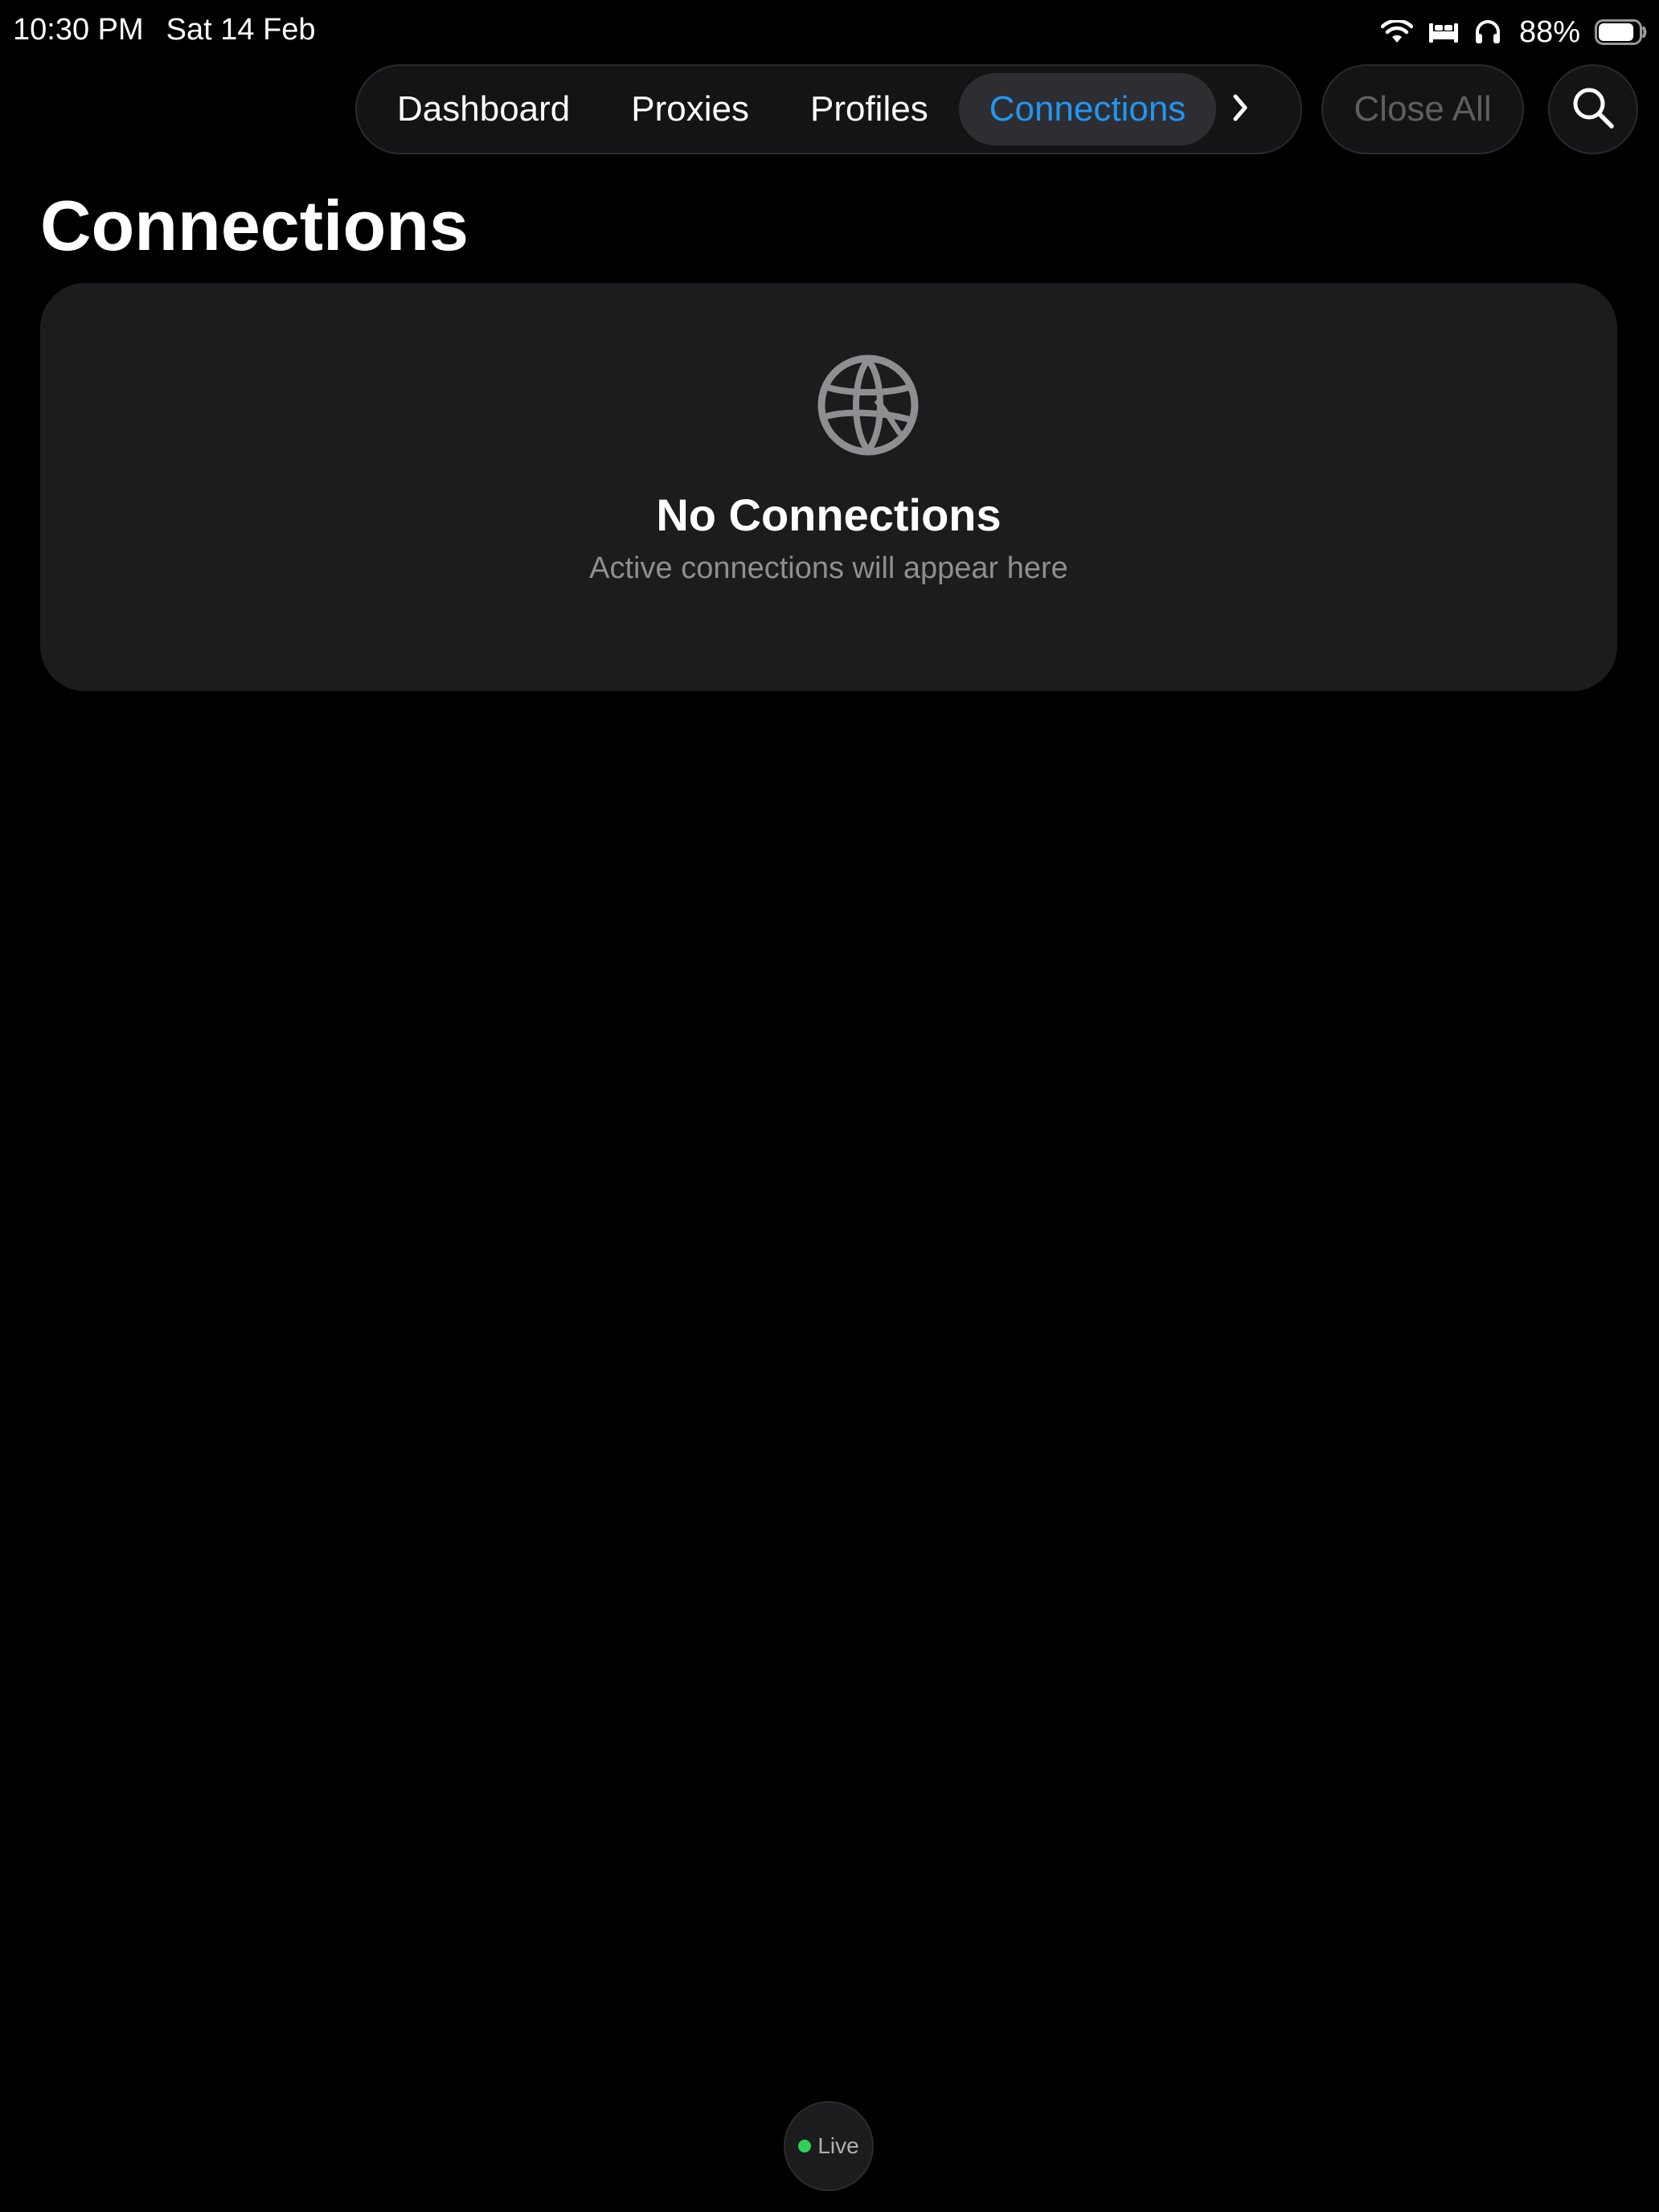 The image size is (1659, 2212). What do you see at coordinates (690, 109) in the screenshot?
I see `tab-proxies: Proxies` at bounding box center [690, 109].